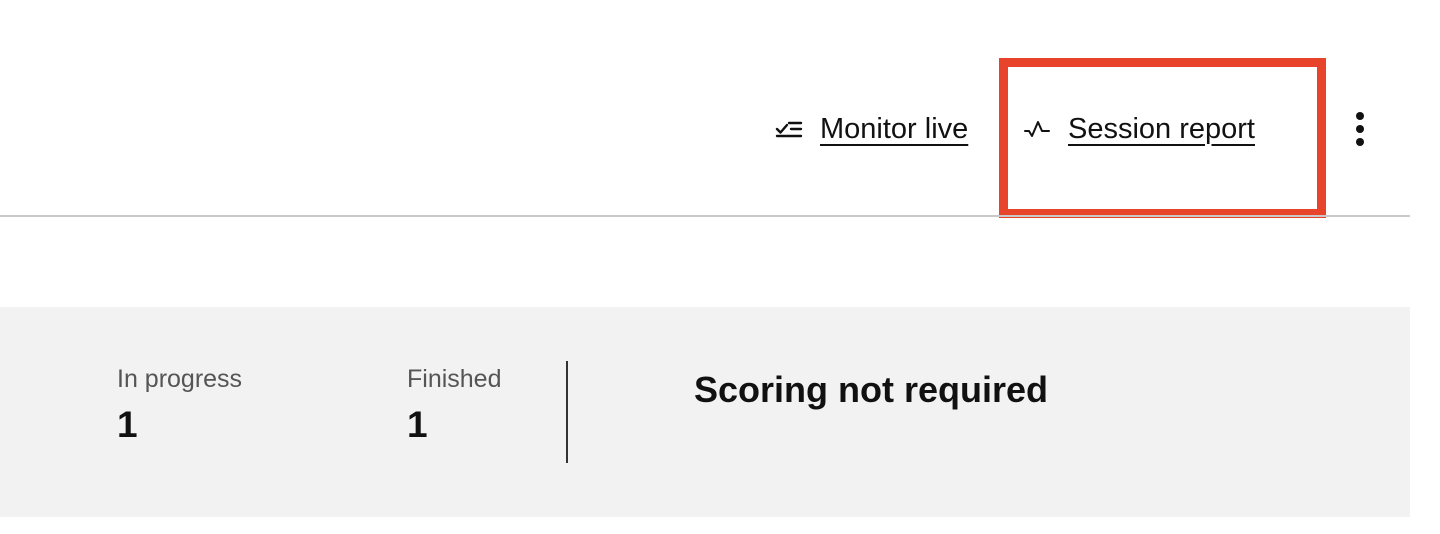 Image resolution: width=1440 pixels, height=534 pixels. Describe the element at coordinates (871, 389) in the screenshot. I see `scoring-status: Scoring not required` at that location.